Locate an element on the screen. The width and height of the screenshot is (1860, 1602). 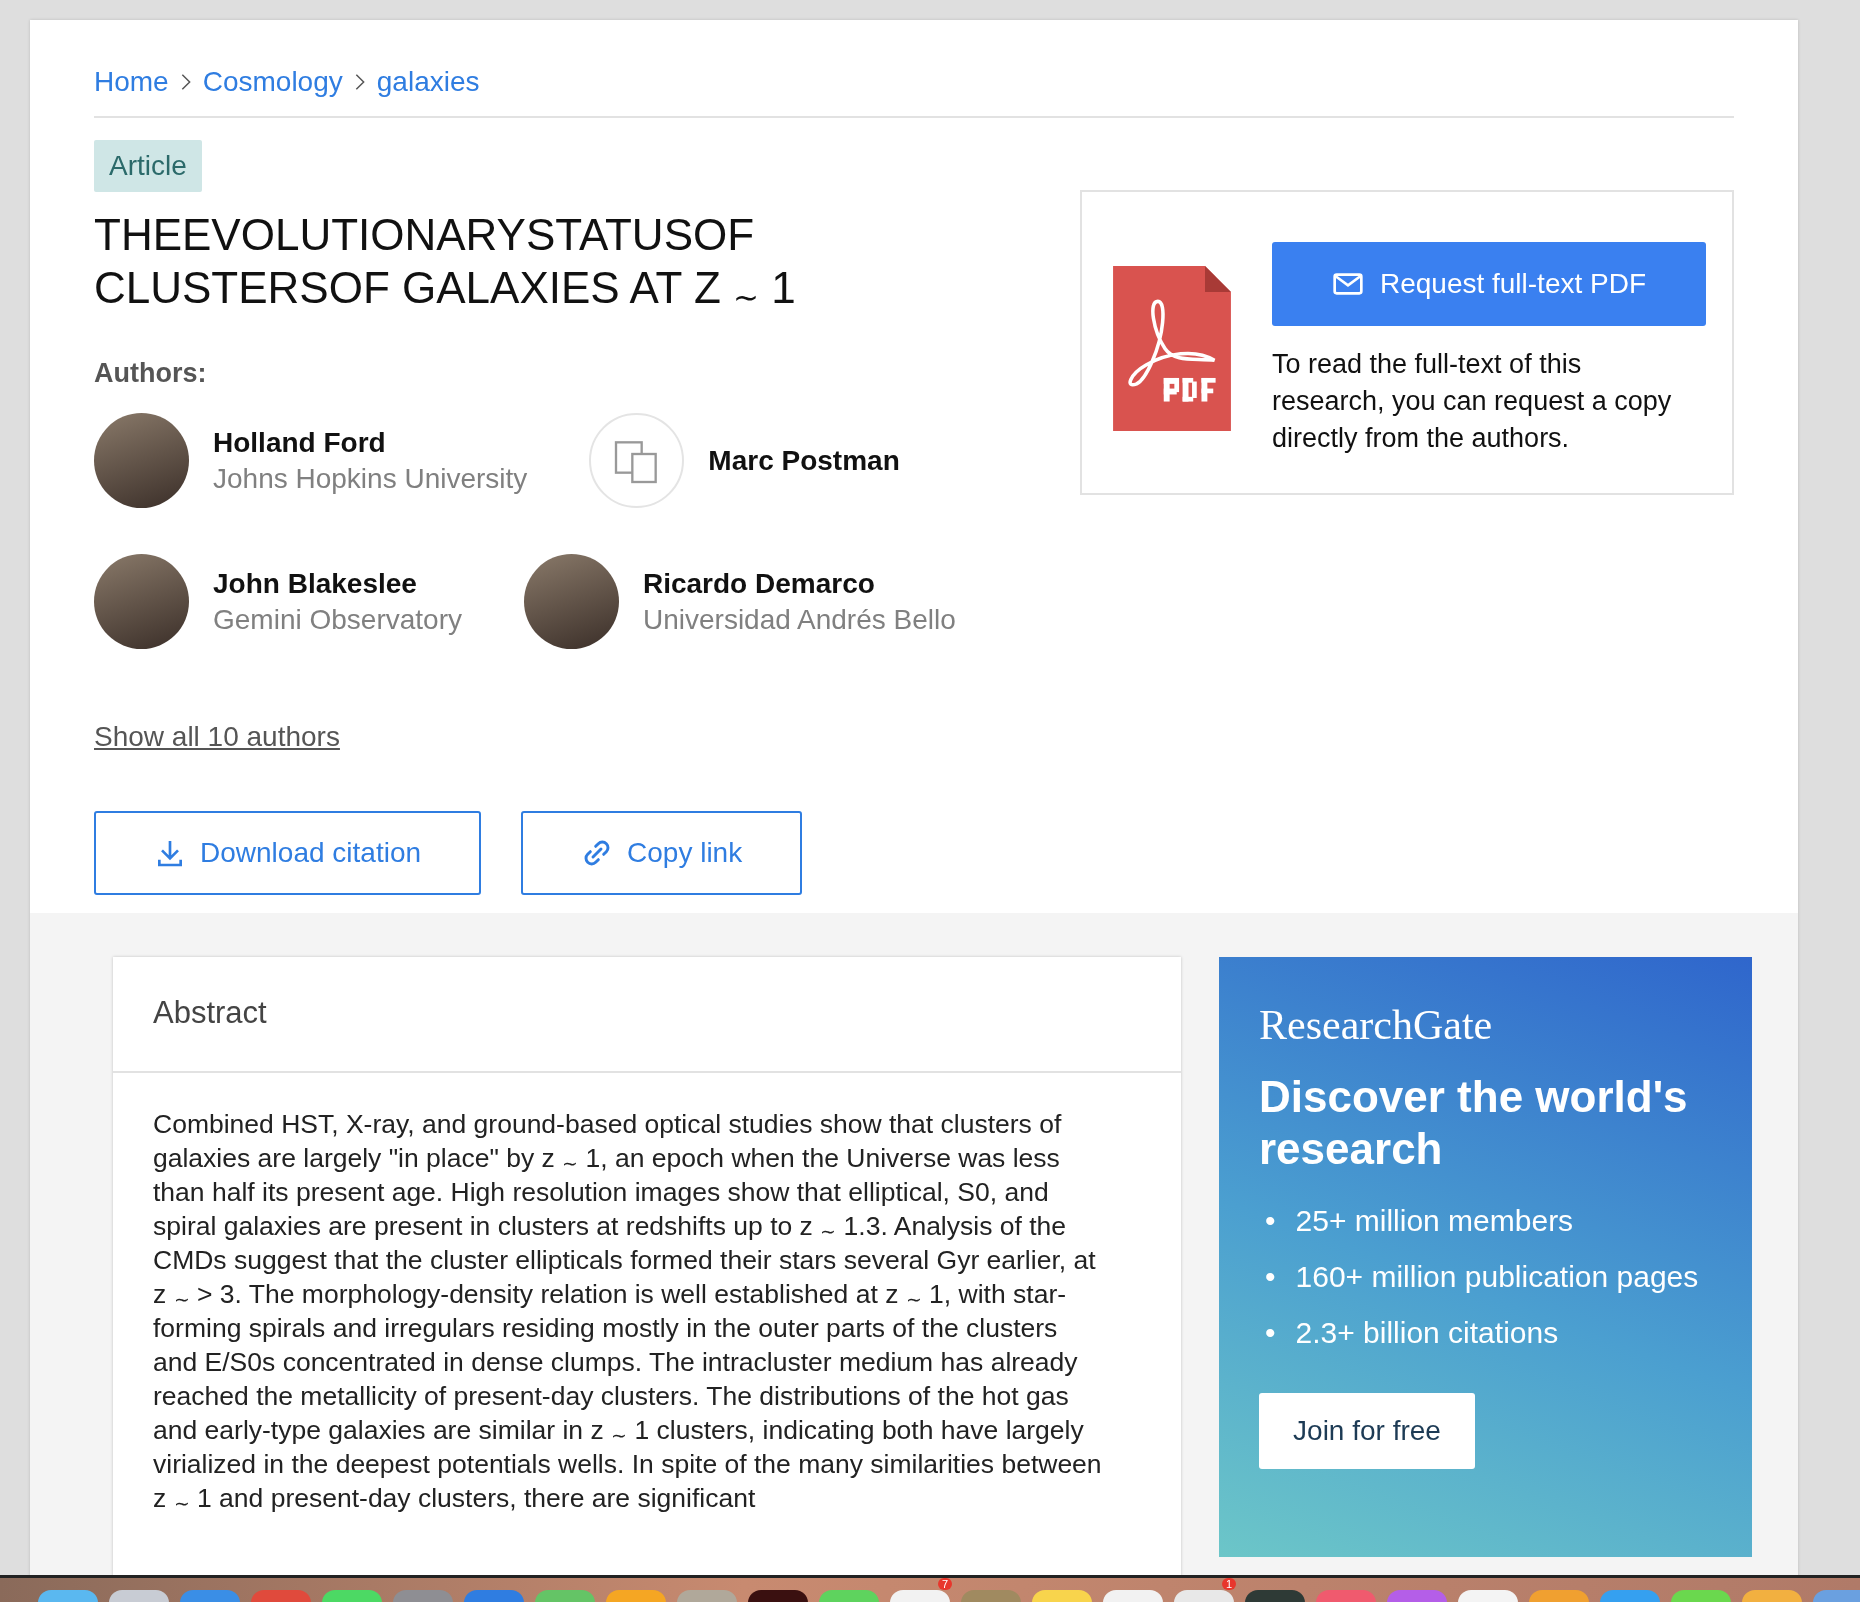
copy-link-button: Copy link is located at coordinates (662, 853).